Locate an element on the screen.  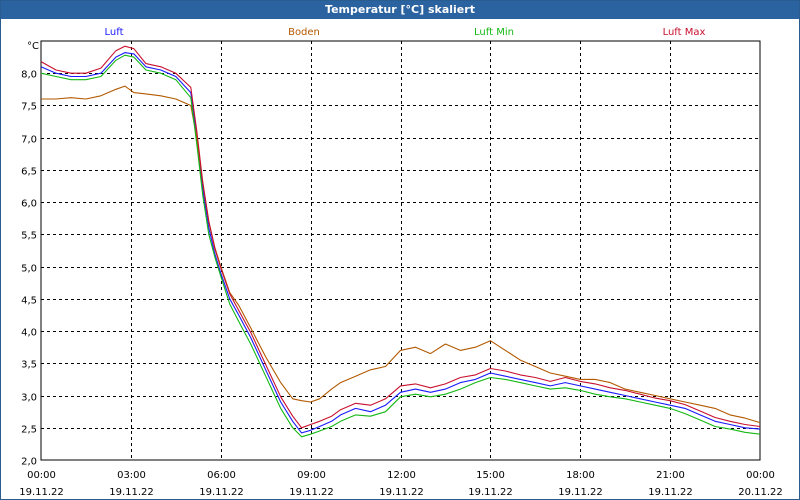
x-tick-time: 21:00 is located at coordinates (670, 475).